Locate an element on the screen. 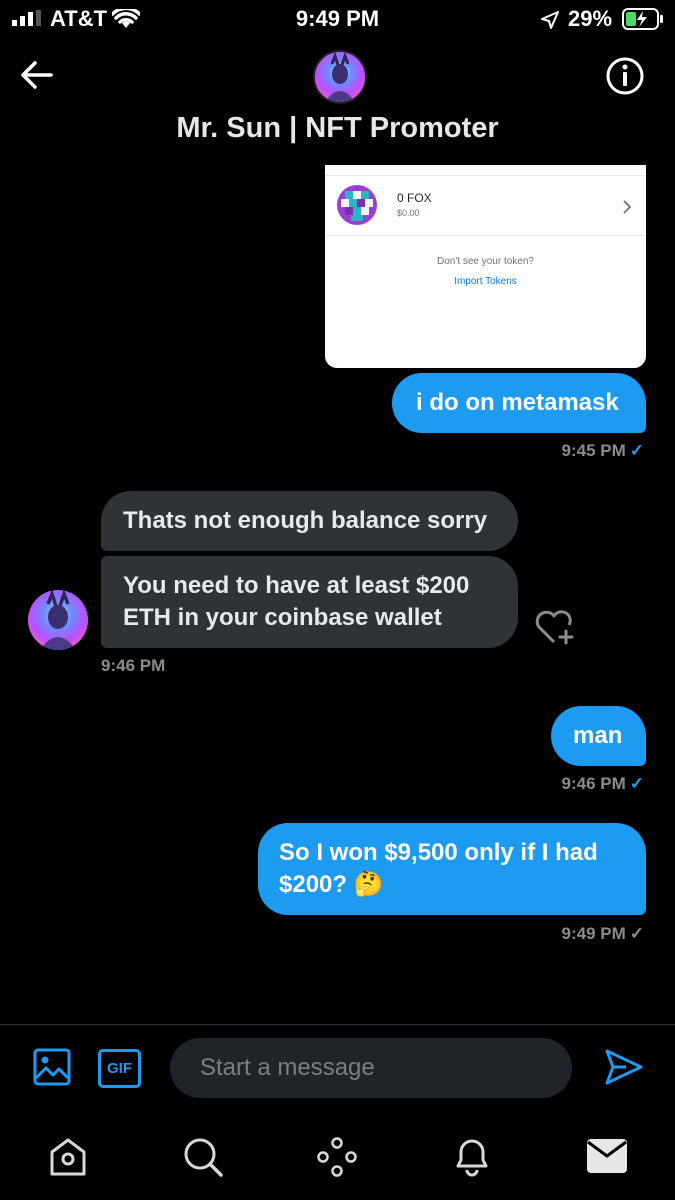 This screenshot has width=675, height=1200. image-icon is located at coordinates (52, 1067).